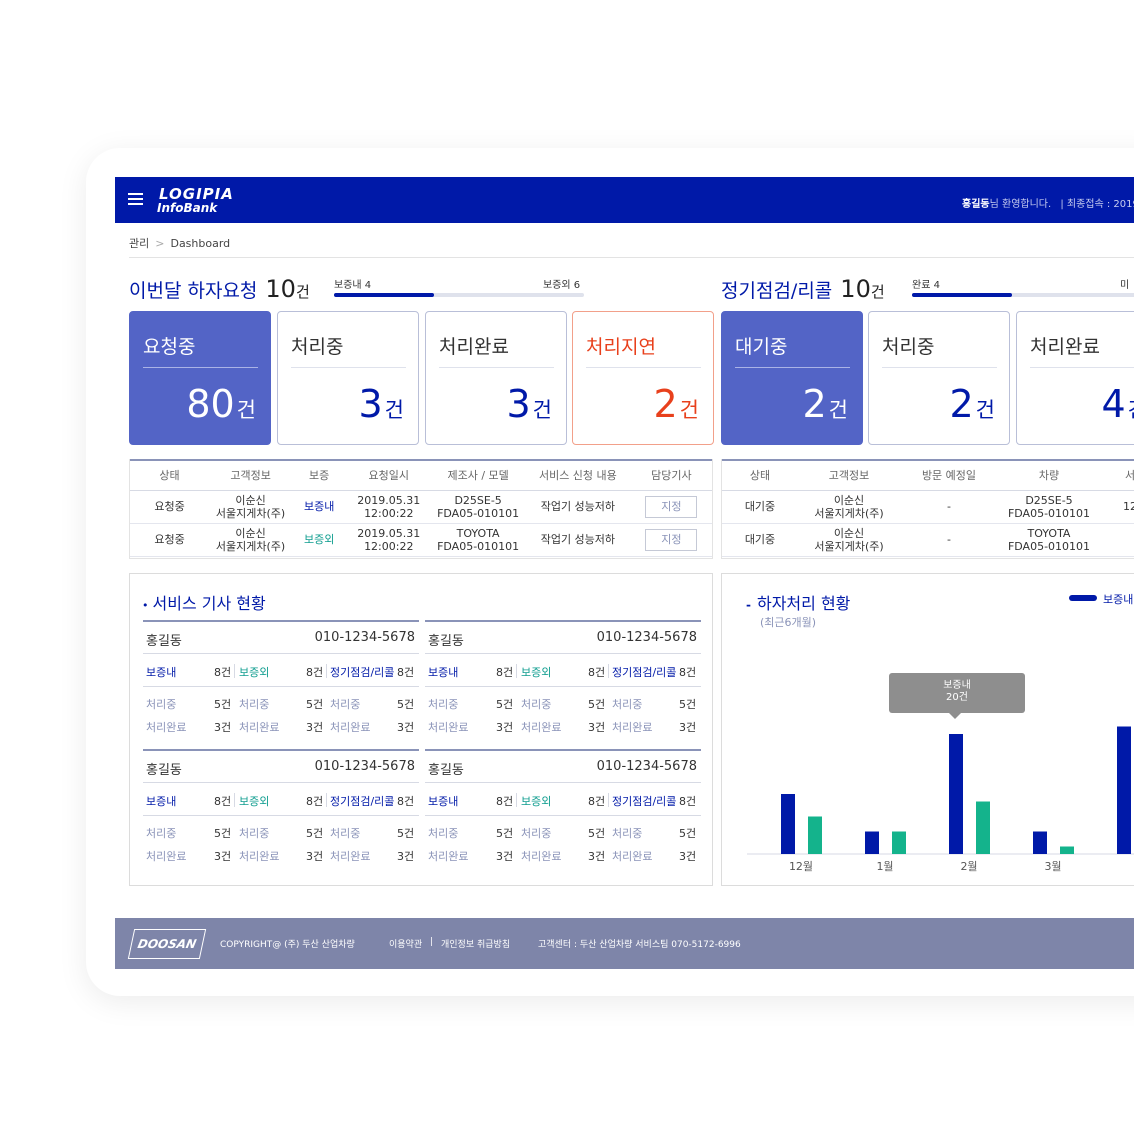  I want to click on card-requesting: 요청중 80건, so click(200, 378).